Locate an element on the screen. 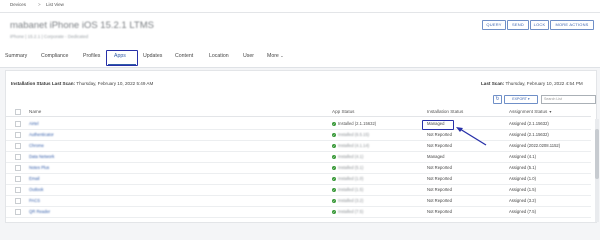 Image resolution: width=600 pixels, height=240 pixels. annotation-arrow is located at coordinates (471, 136).